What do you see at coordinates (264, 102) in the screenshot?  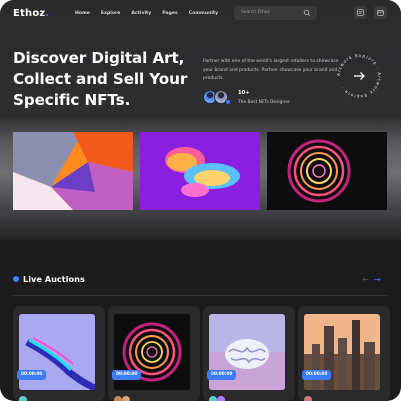 I see `designer-label: The Best NFTs Designer` at bounding box center [264, 102].